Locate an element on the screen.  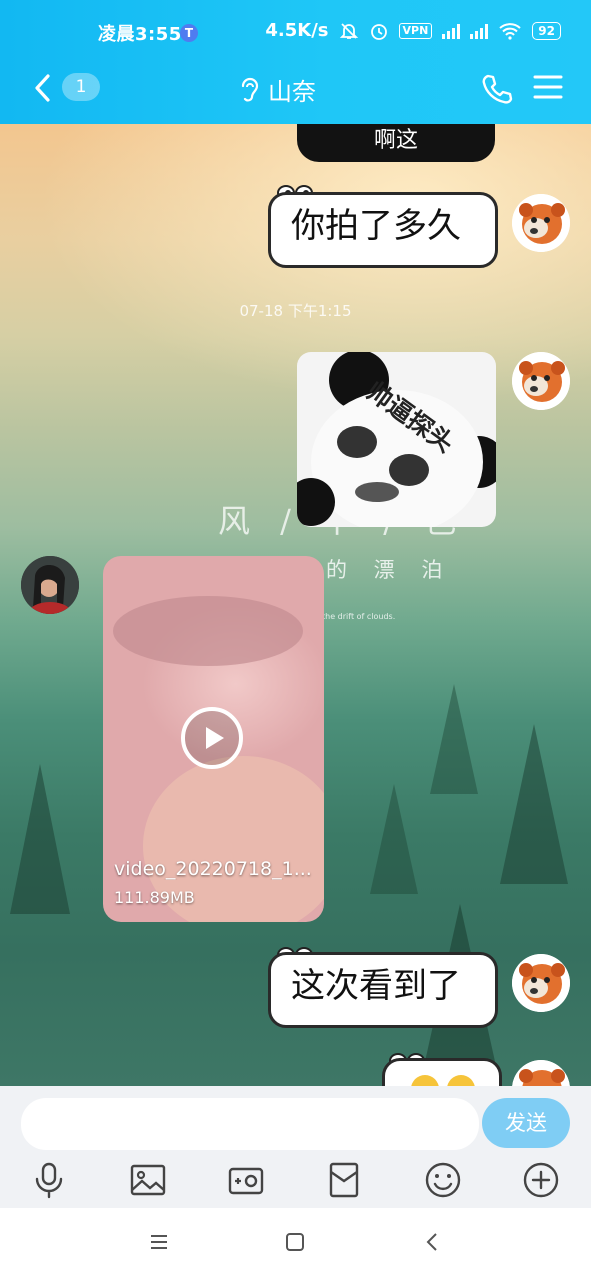
message-bubble-outgoing: 这次看到了 is located at coordinates (383, 990).